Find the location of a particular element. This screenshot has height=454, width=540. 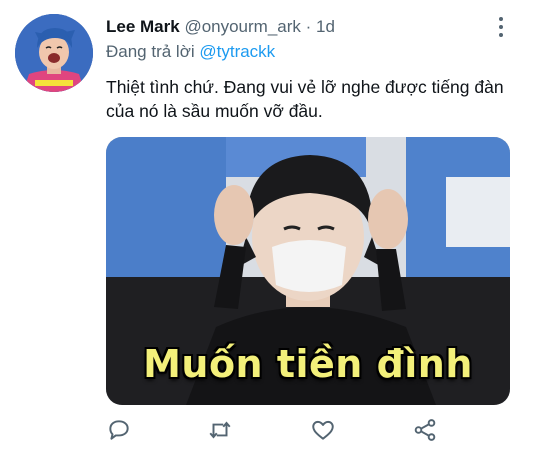

share-icon is located at coordinates (425, 430).